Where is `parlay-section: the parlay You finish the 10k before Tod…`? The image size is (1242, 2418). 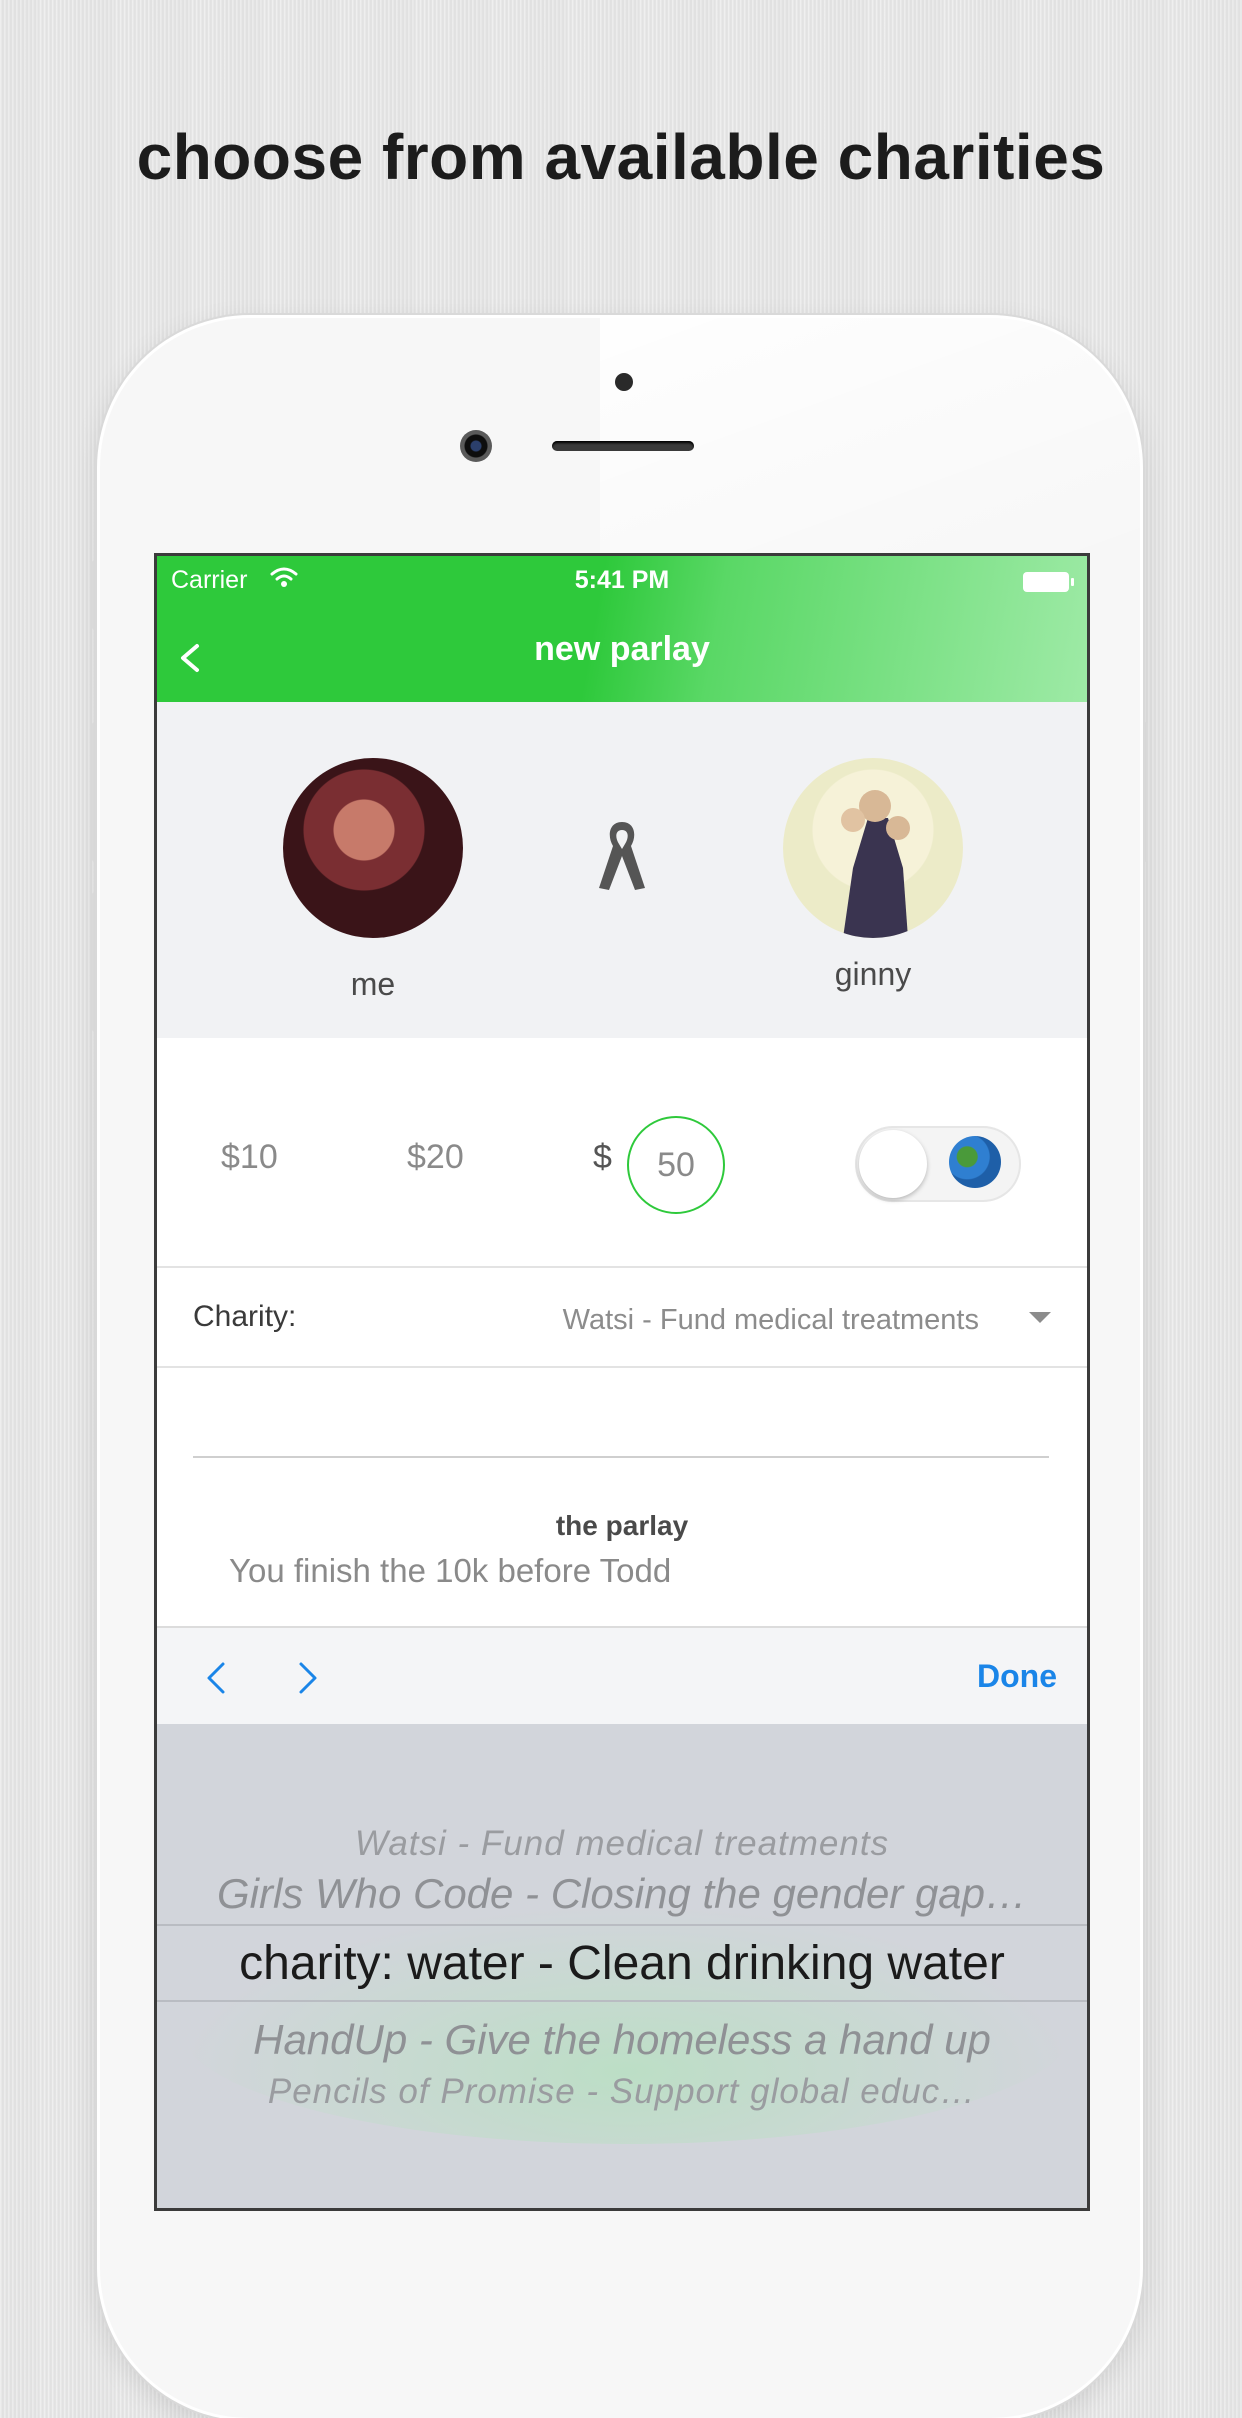 parlay-section: the parlay You finish the 10k before Tod… is located at coordinates (622, 1497).